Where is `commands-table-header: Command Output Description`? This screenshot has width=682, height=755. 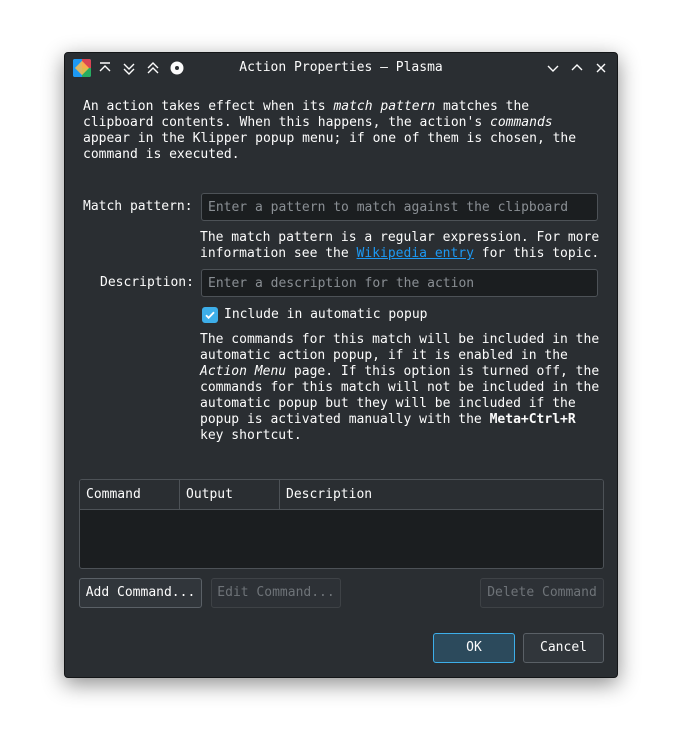 commands-table-header: Command Output Description is located at coordinates (341, 495).